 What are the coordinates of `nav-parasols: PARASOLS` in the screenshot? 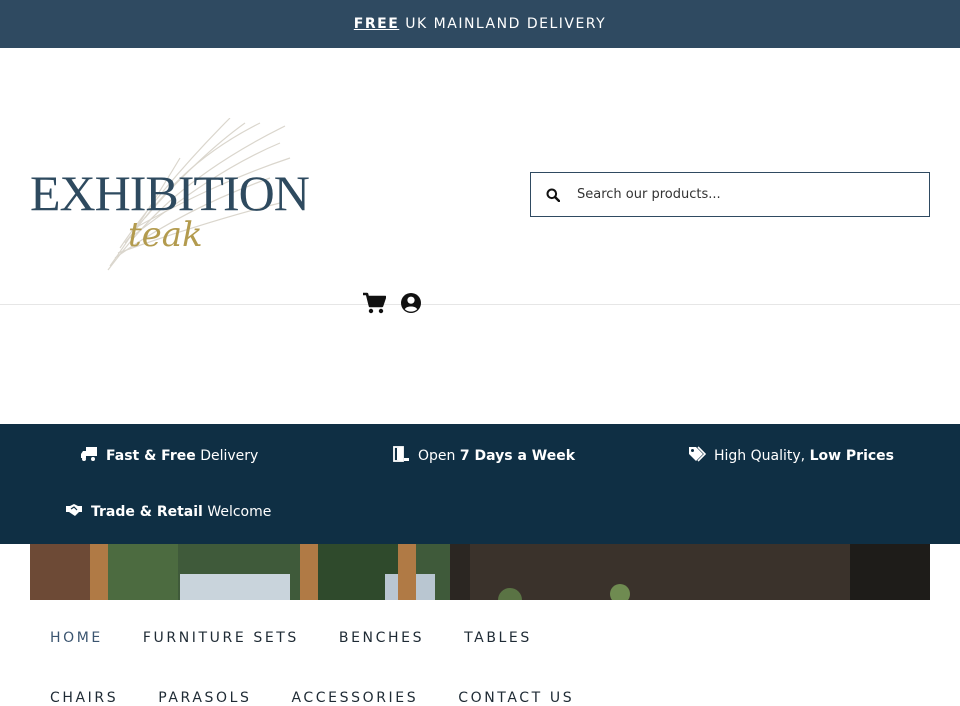 It's located at (204, 698).